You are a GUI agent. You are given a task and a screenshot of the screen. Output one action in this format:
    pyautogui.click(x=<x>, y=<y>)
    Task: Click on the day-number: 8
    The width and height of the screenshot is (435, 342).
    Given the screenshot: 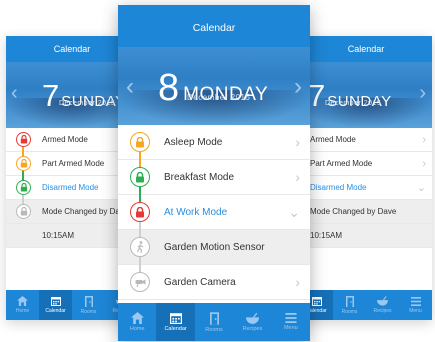 What is the action you would take?
    pyautogui.click(x=169, y=88)
    